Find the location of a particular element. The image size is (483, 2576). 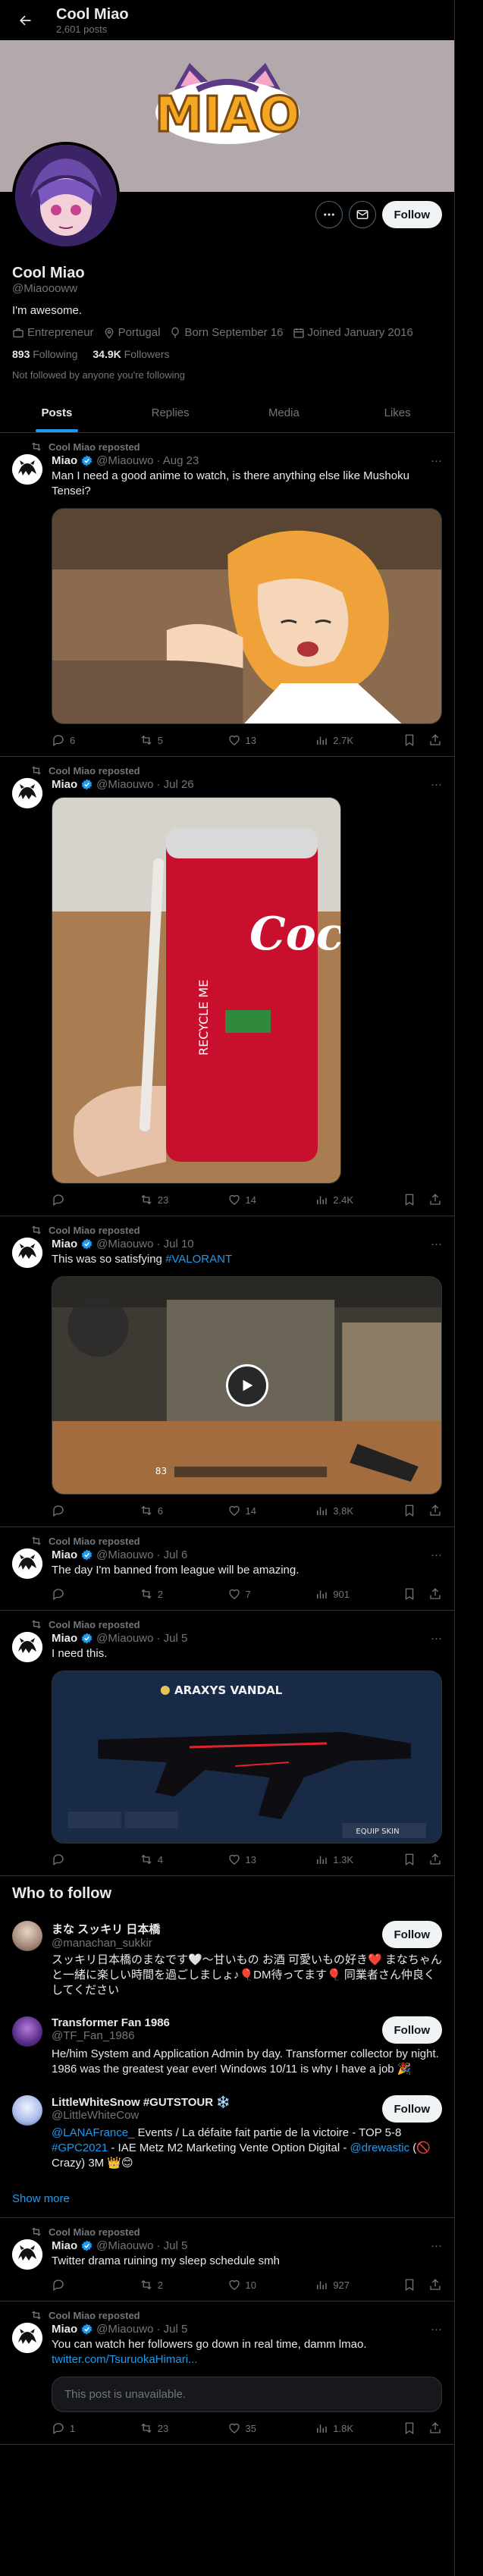

views-button: 927 is located at coordinates (359, 2285).